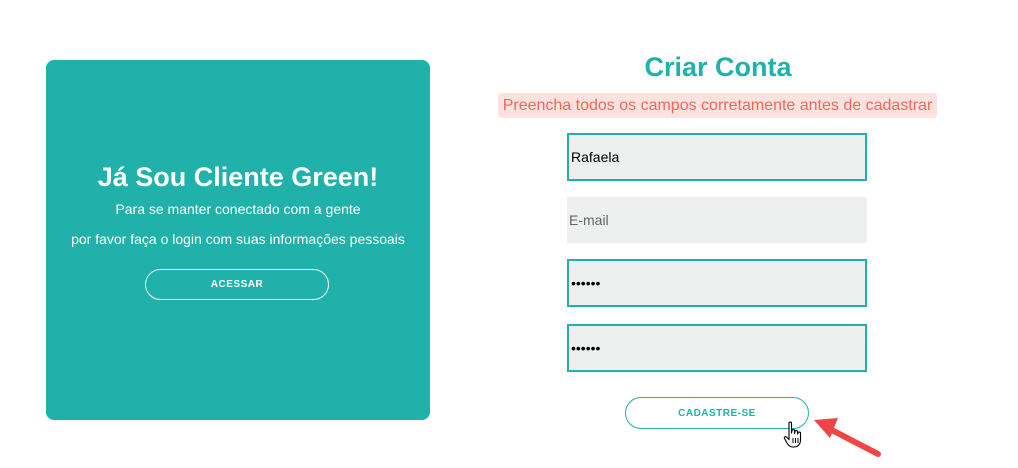  I want to click on email-input, so click(717, 220).